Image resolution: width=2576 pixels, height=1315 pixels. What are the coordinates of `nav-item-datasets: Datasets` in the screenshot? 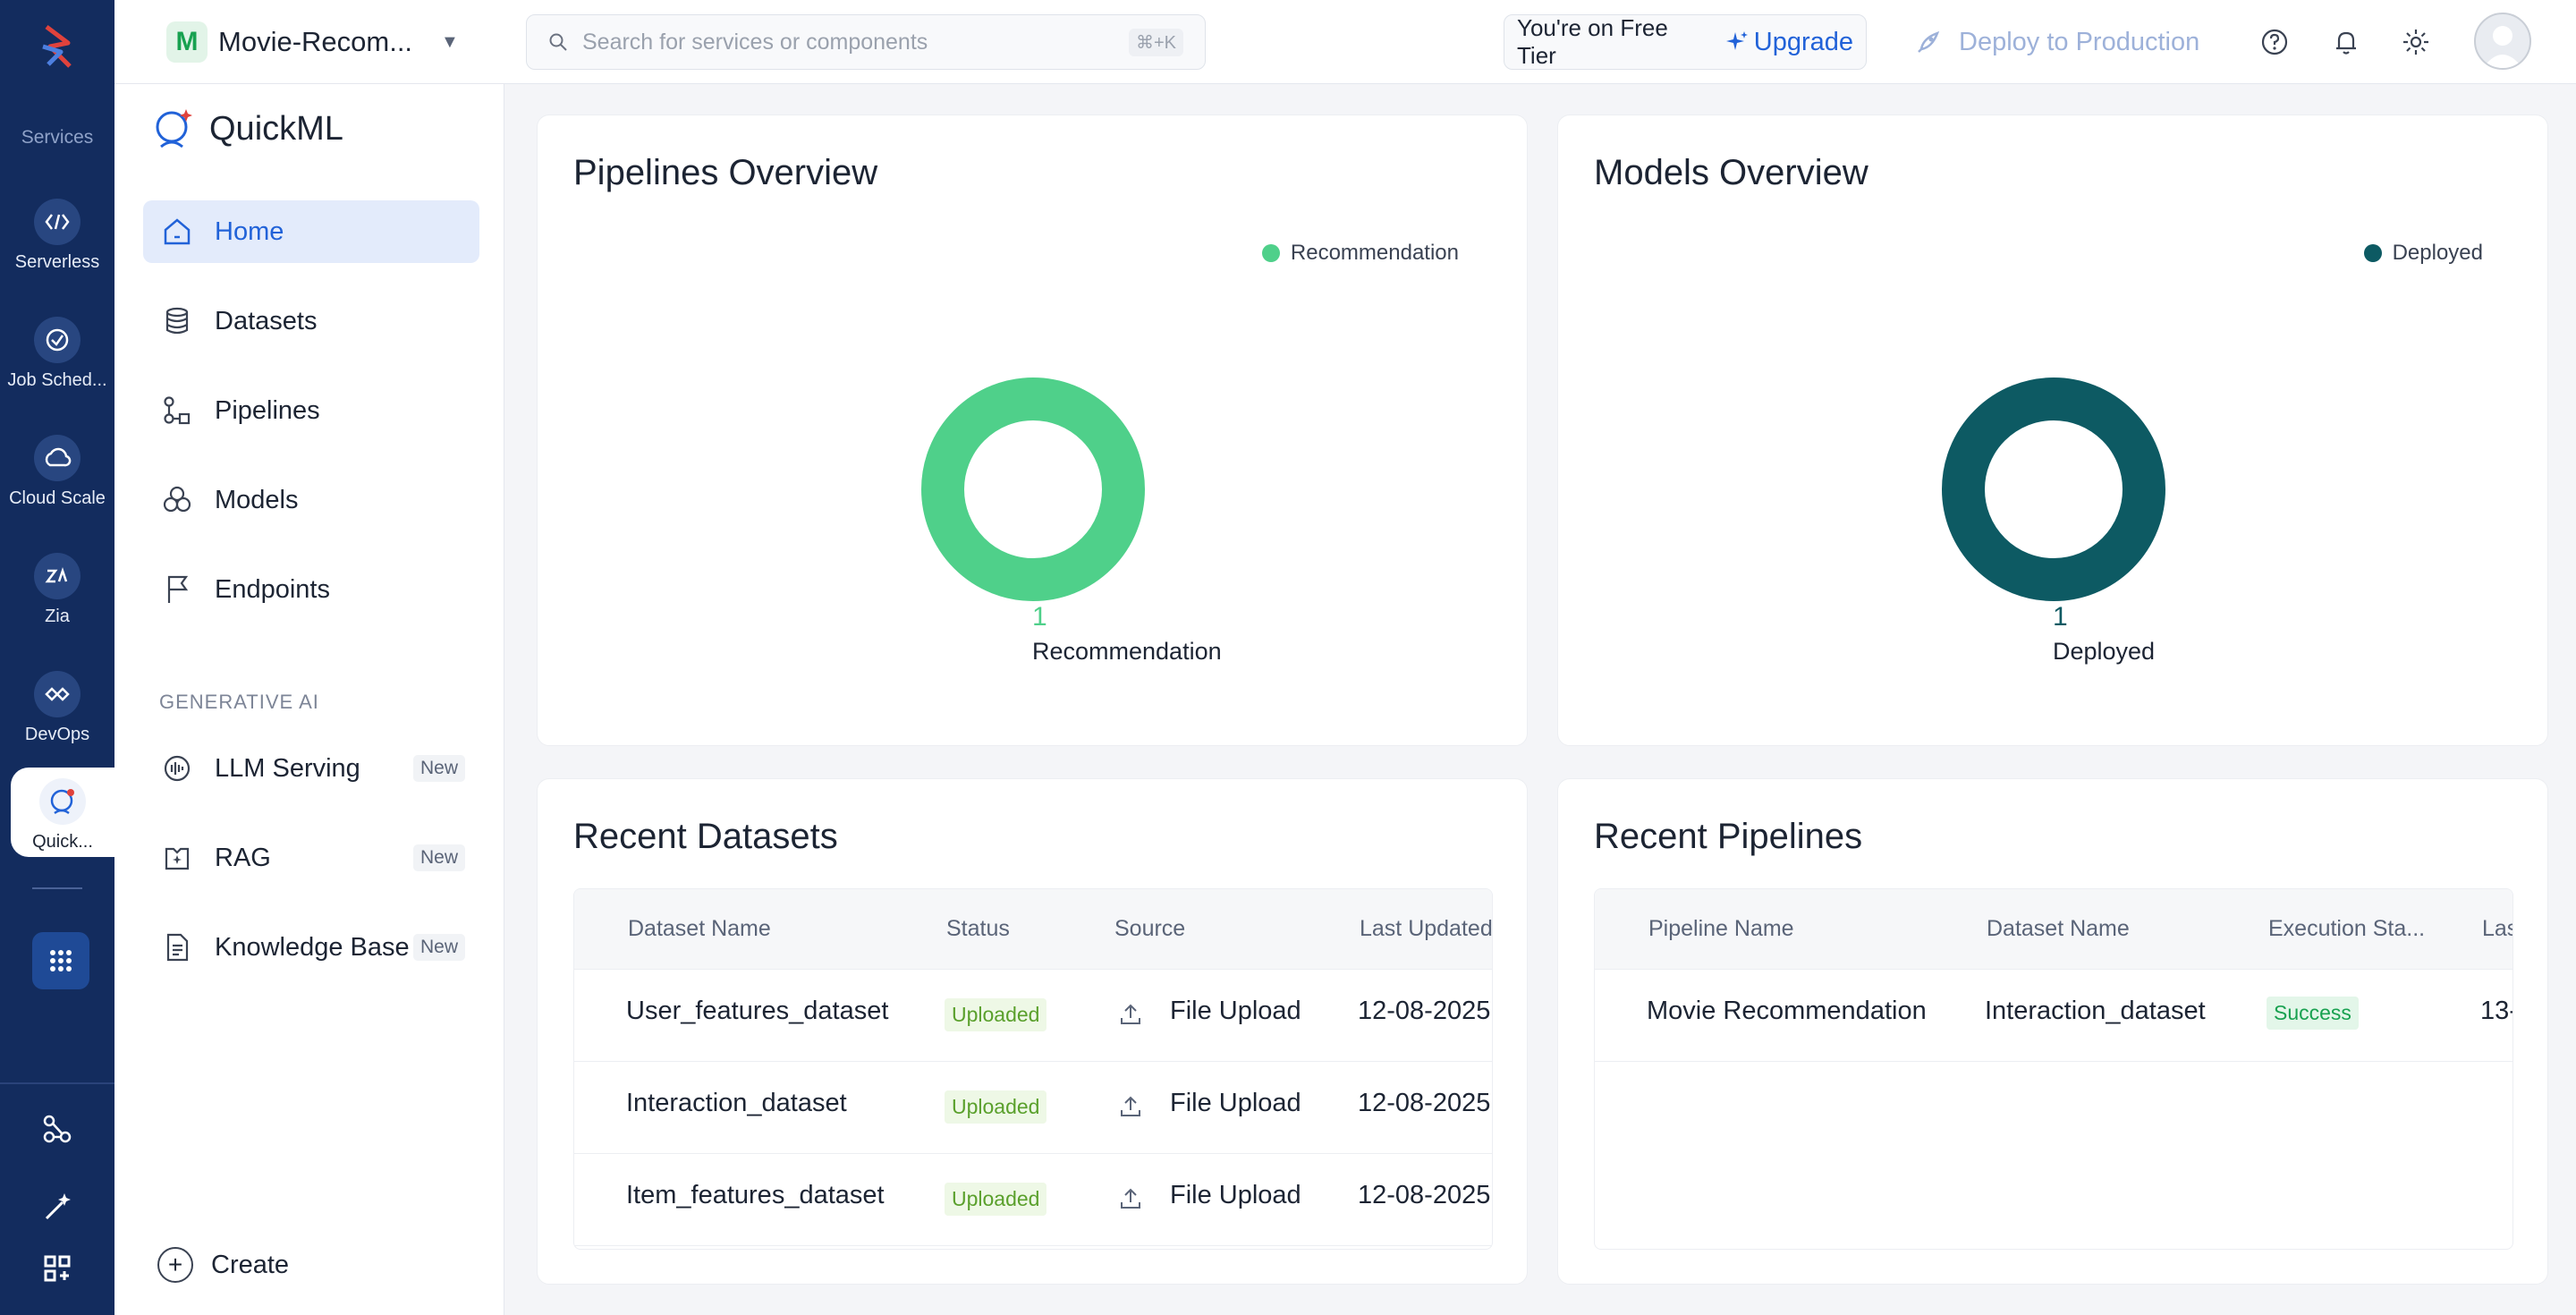 It's located at (311, 321).